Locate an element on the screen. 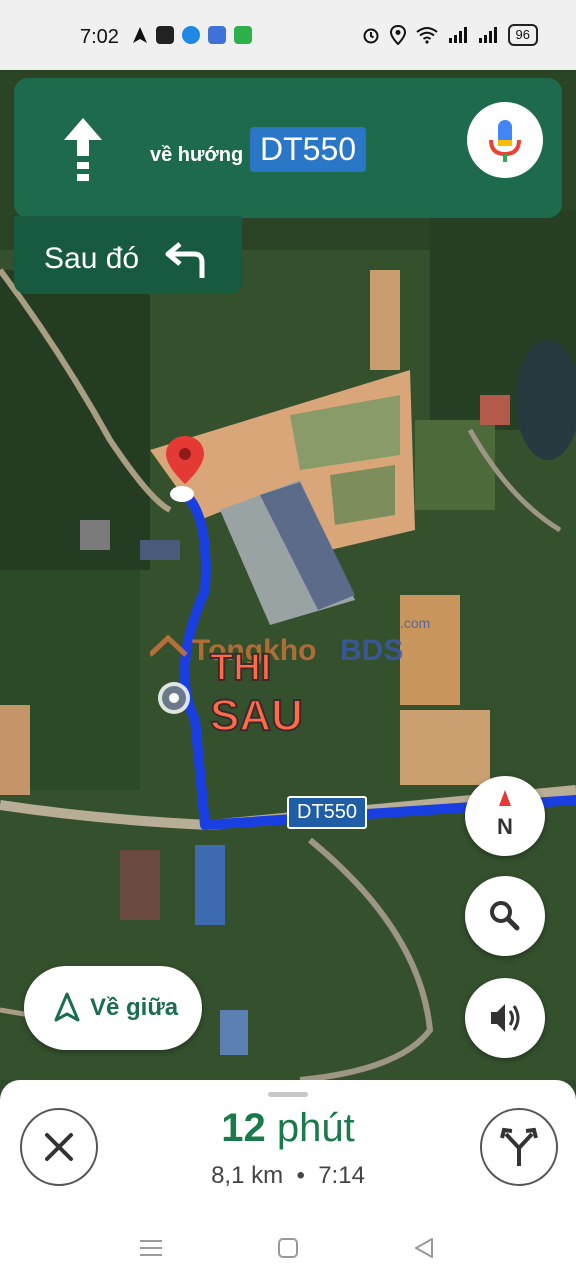 Image resolution: width=576 pixels, height=1280 pixels. then-label: Sau đó is located at coordinates (92, 258).